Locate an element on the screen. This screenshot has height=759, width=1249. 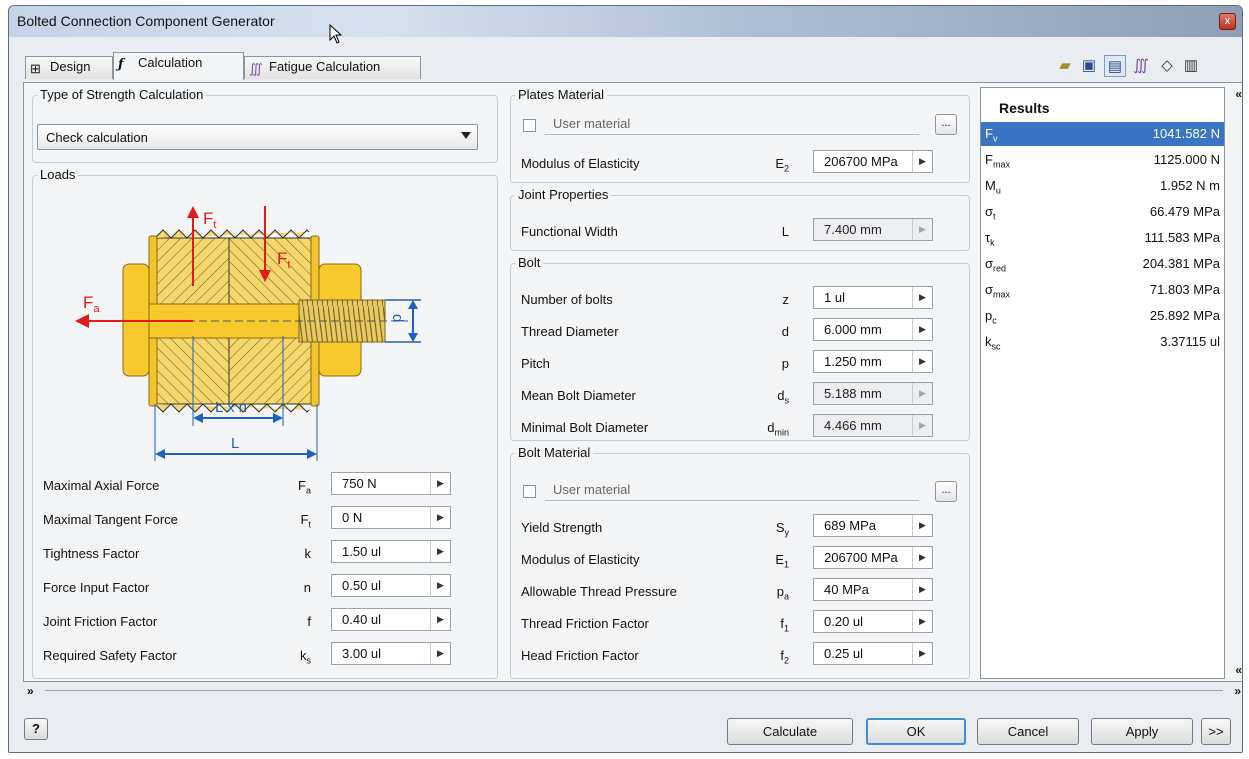
bolt-modulus-of-elasticity-row: Modulus of Elasticity E1 206700 MPa ▶ is located at coordinates (741, 559).